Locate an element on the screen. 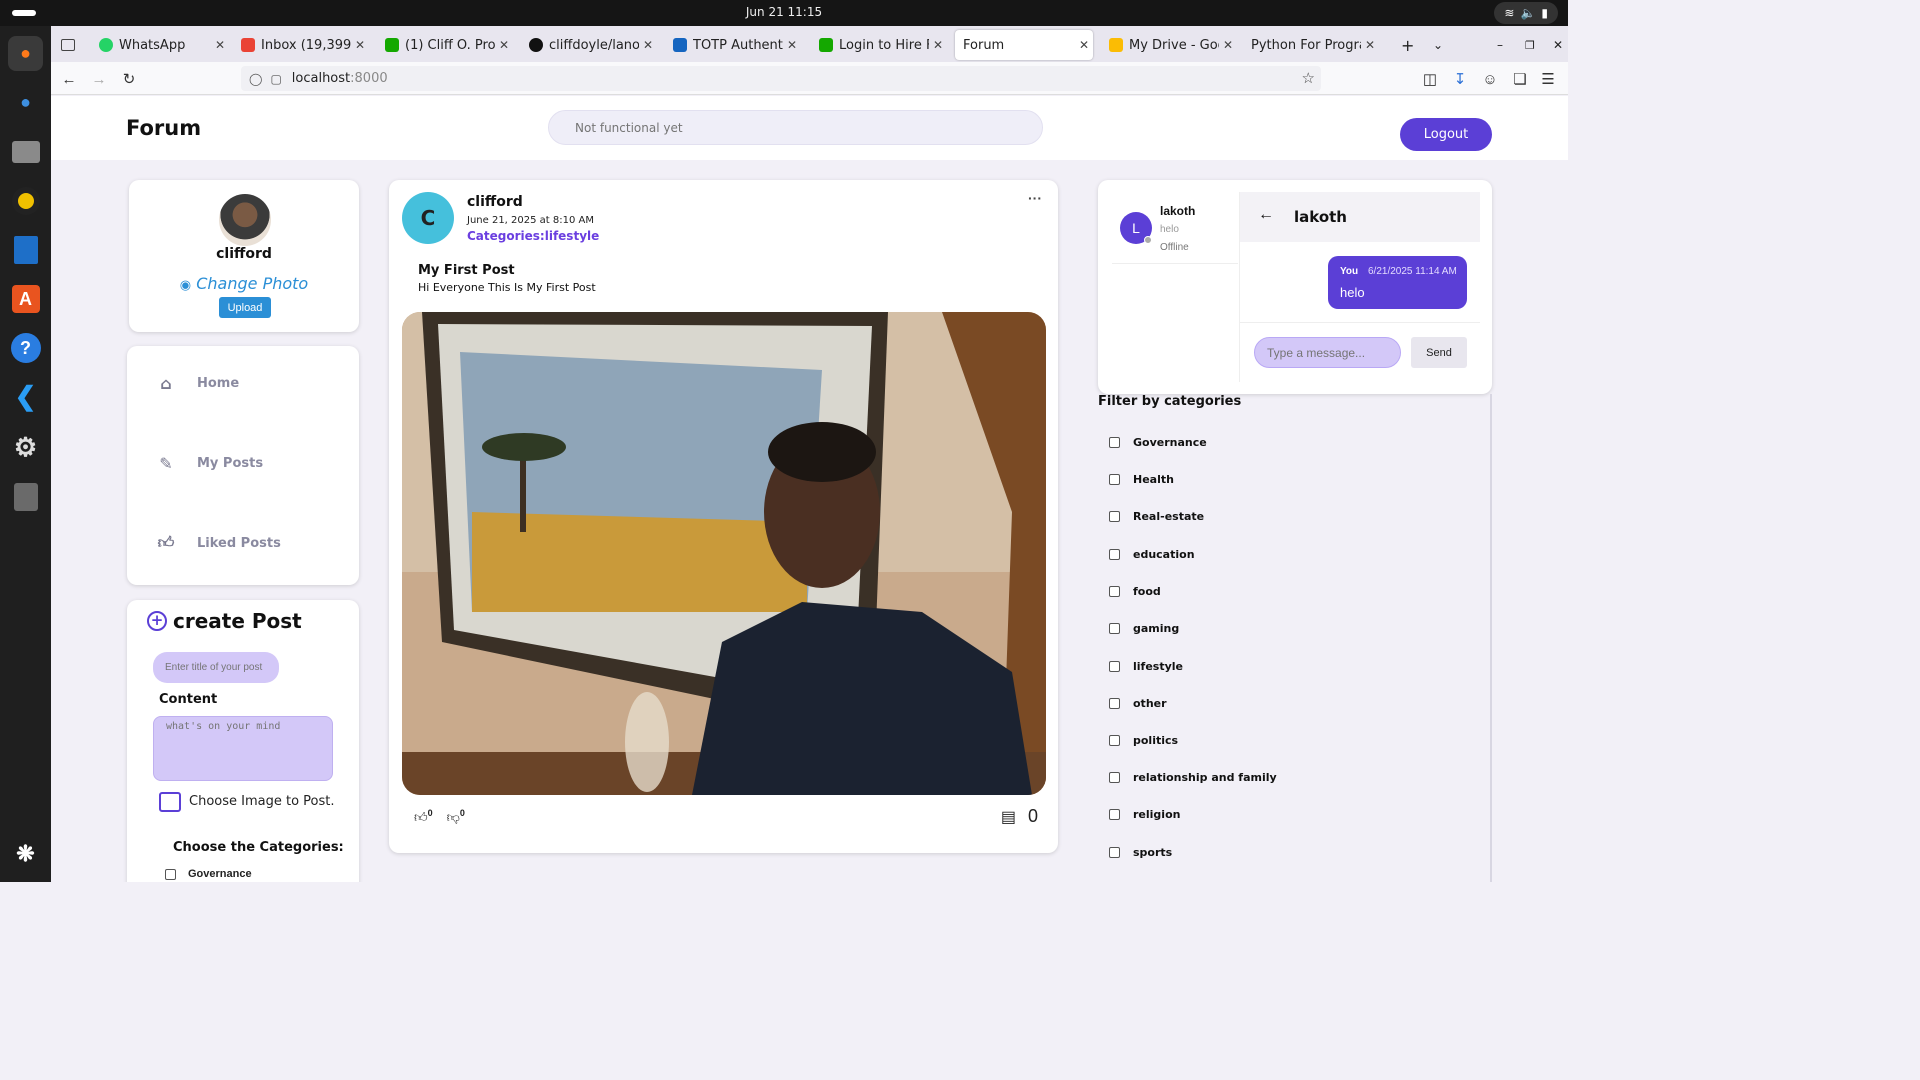 The image size is (1920, 1080). reload-icon: ↻ is located at coordinates (129, 79).